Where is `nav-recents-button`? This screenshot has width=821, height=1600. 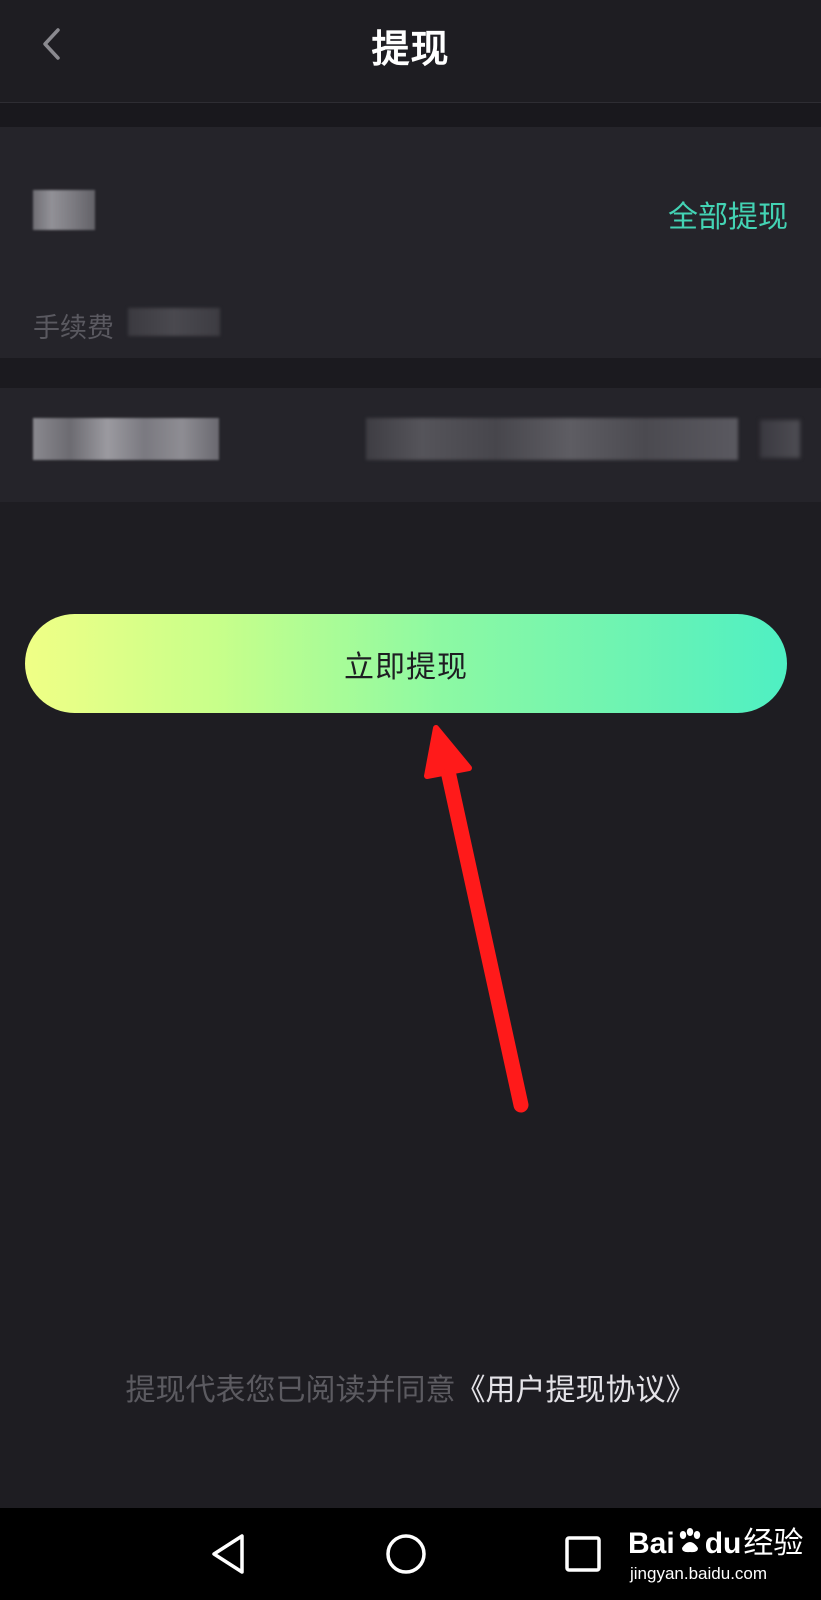
nav-recents-button is located at coordinates (583, 1554).